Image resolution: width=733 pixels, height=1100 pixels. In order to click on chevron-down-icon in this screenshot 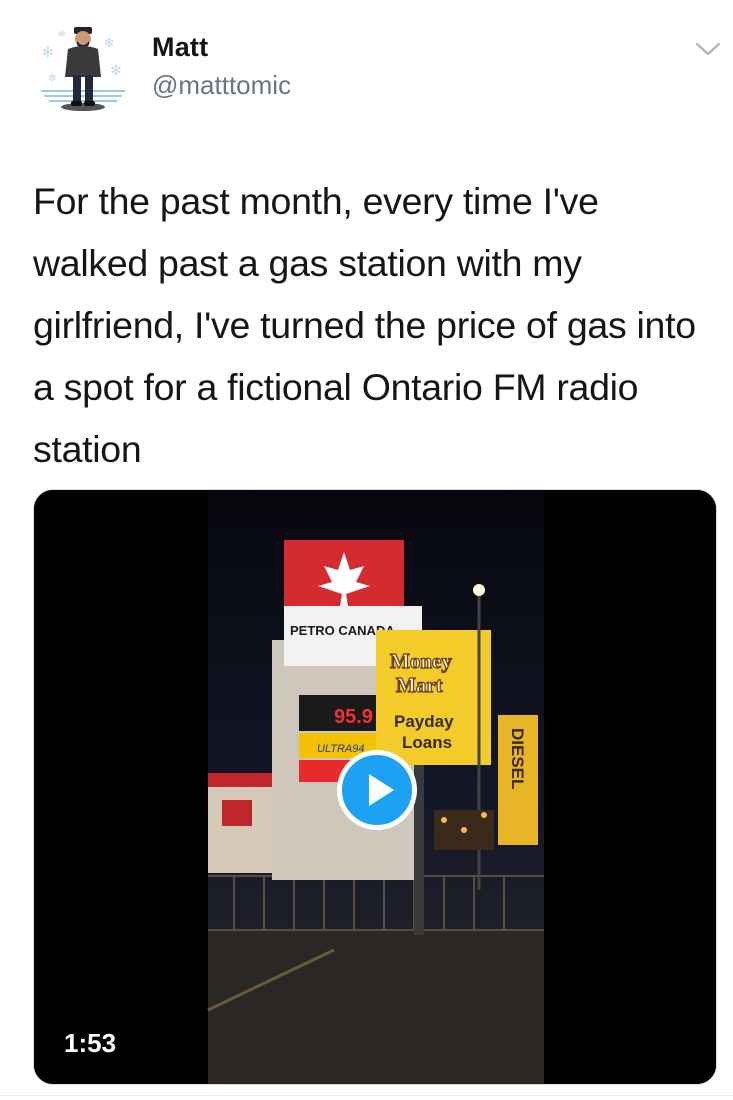, I will do `click(708, 49)`.